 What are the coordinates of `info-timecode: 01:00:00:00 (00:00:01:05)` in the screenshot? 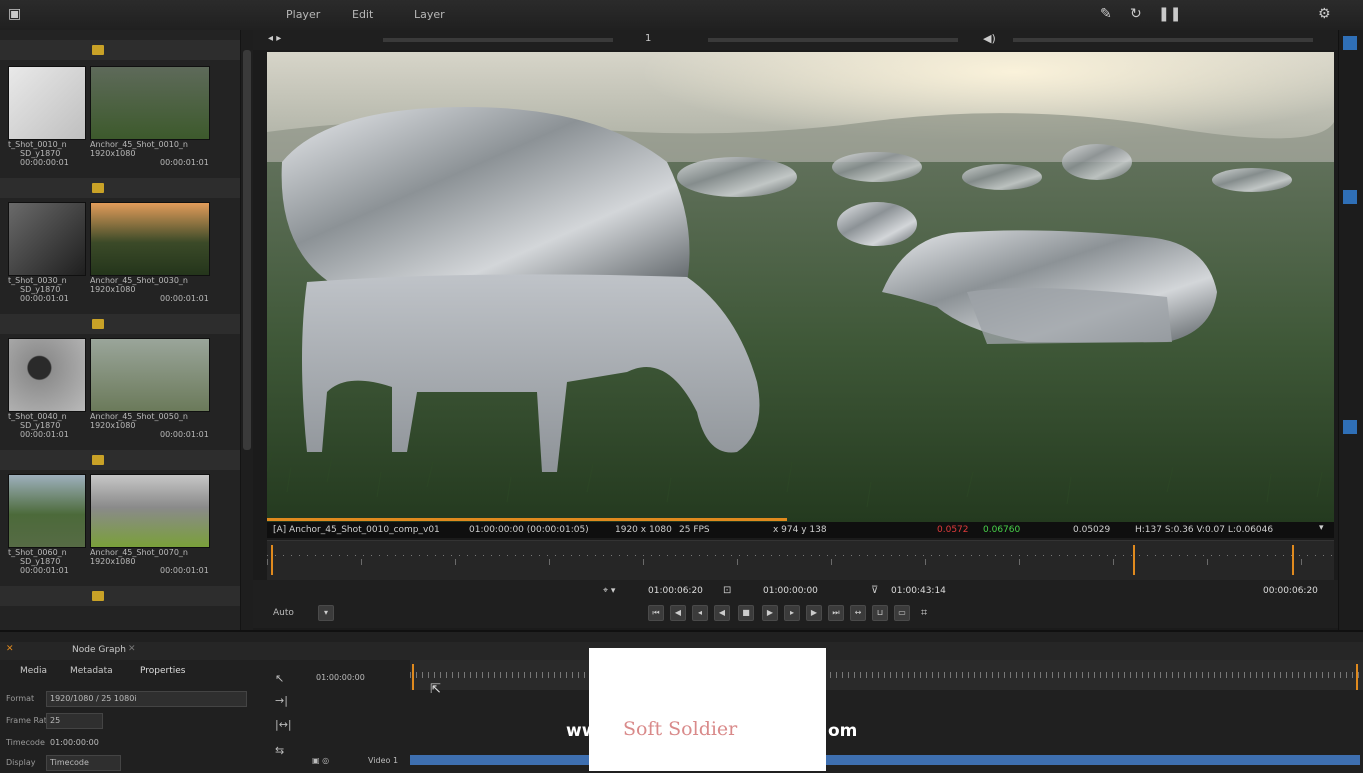 It's located at (529, 530).